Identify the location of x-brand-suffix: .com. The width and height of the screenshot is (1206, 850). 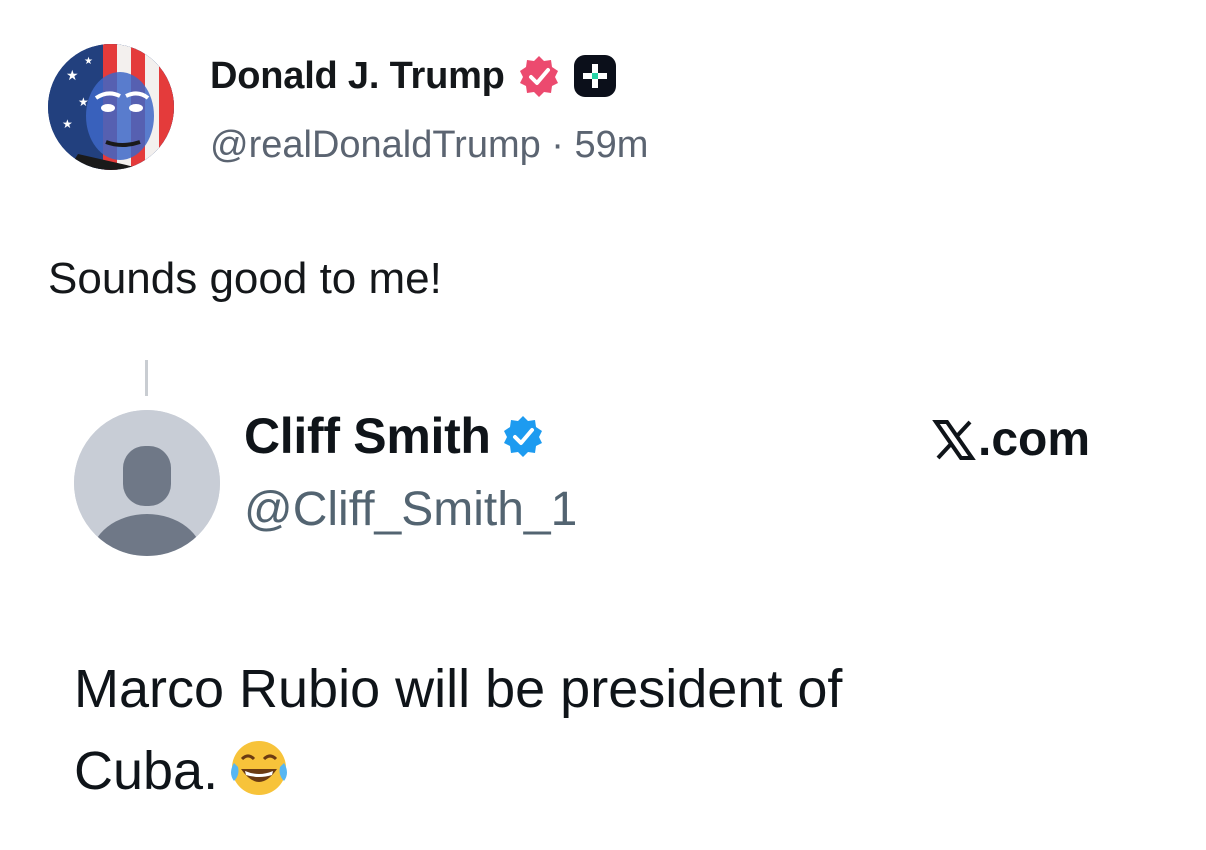
(1034, 439).